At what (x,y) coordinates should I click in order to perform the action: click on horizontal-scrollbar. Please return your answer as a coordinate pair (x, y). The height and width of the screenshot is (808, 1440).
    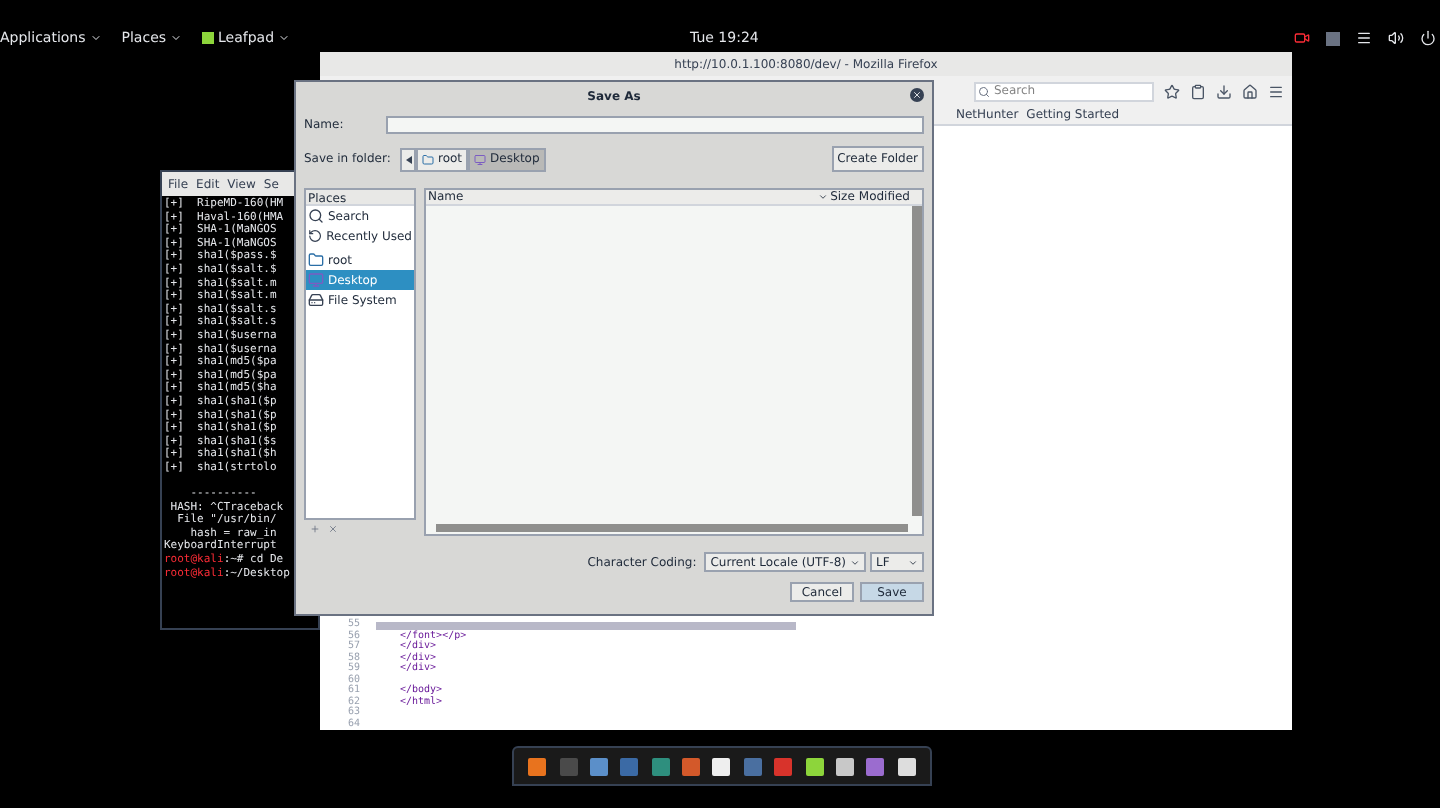
    Looking at the image, I should click on (672, 528).